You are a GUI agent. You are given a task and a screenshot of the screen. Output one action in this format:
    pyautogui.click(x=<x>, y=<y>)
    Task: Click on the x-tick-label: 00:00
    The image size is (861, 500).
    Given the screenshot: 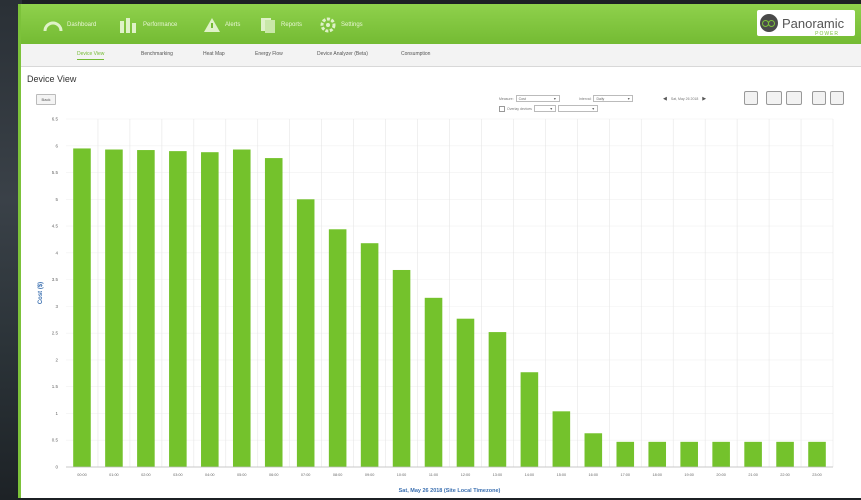 What is the action you would take?
    pyautogui.click(x=82, y=475)
    